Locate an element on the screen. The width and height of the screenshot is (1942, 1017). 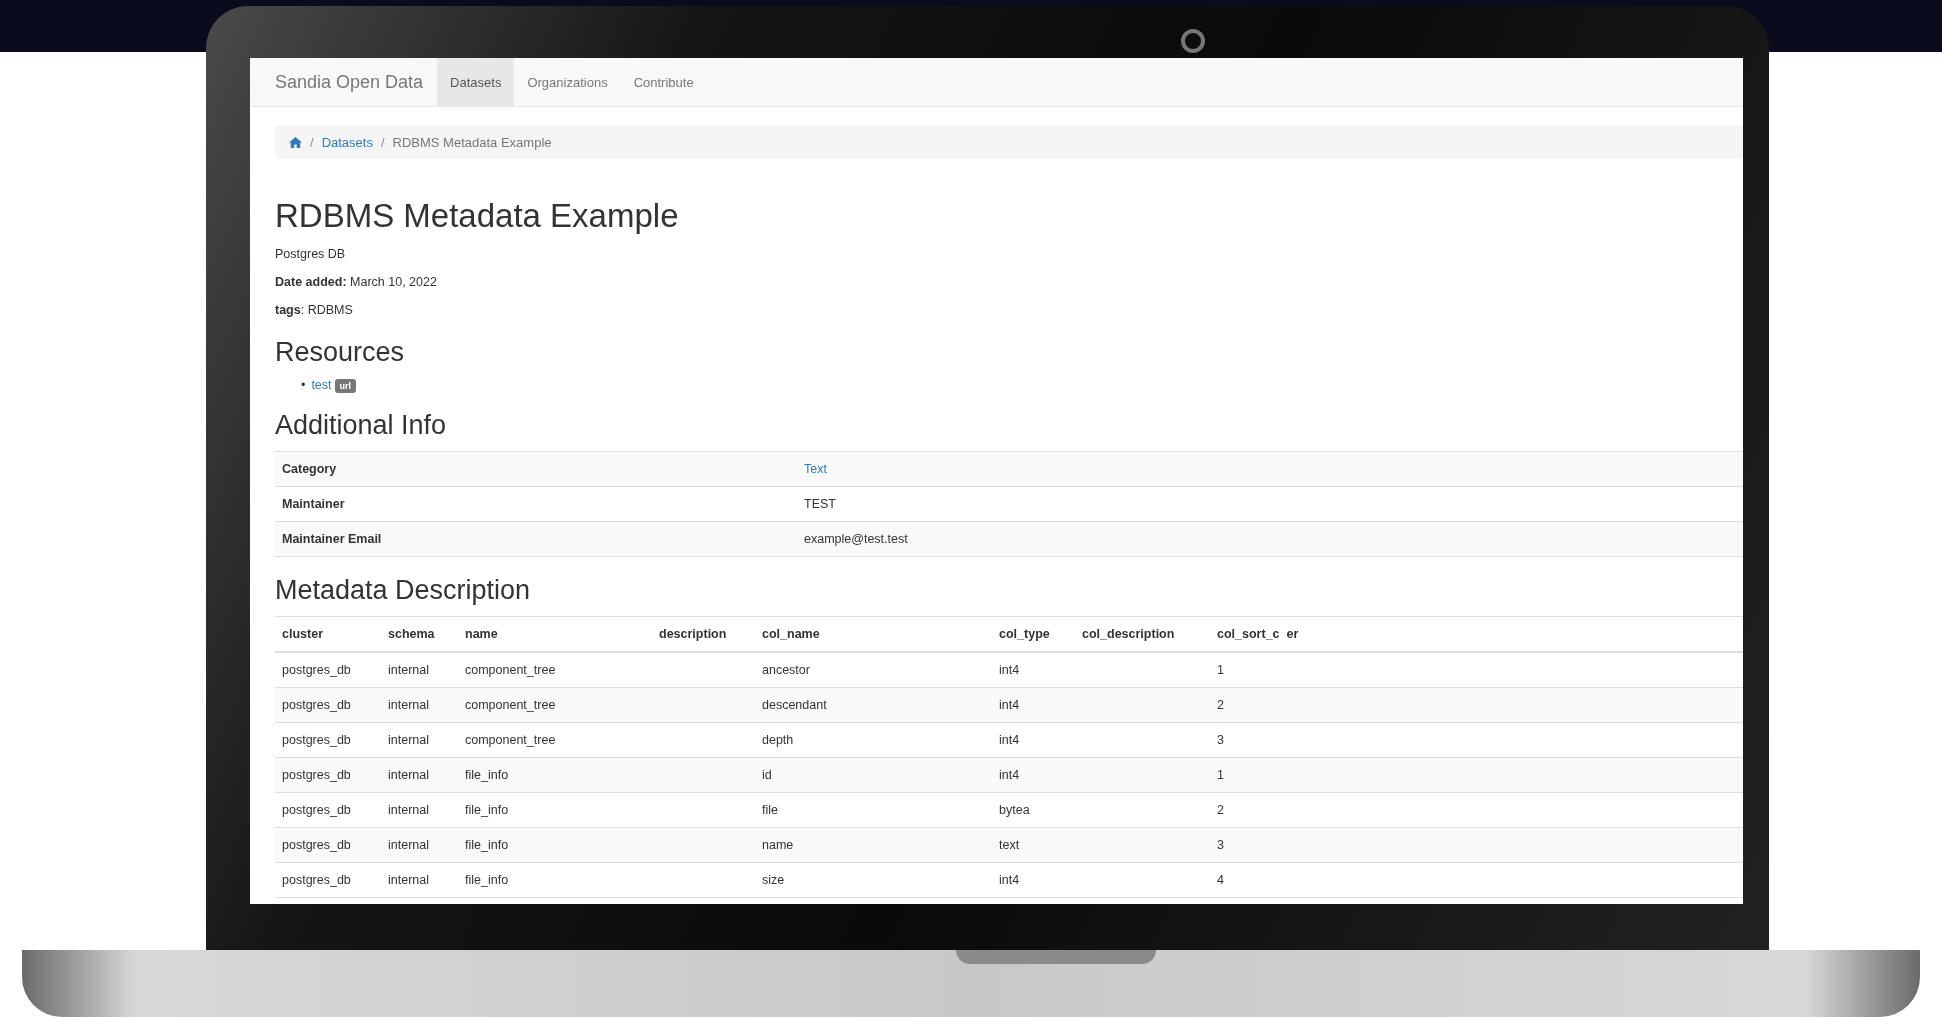
column-header: schema is located at coordinates (412, 634).